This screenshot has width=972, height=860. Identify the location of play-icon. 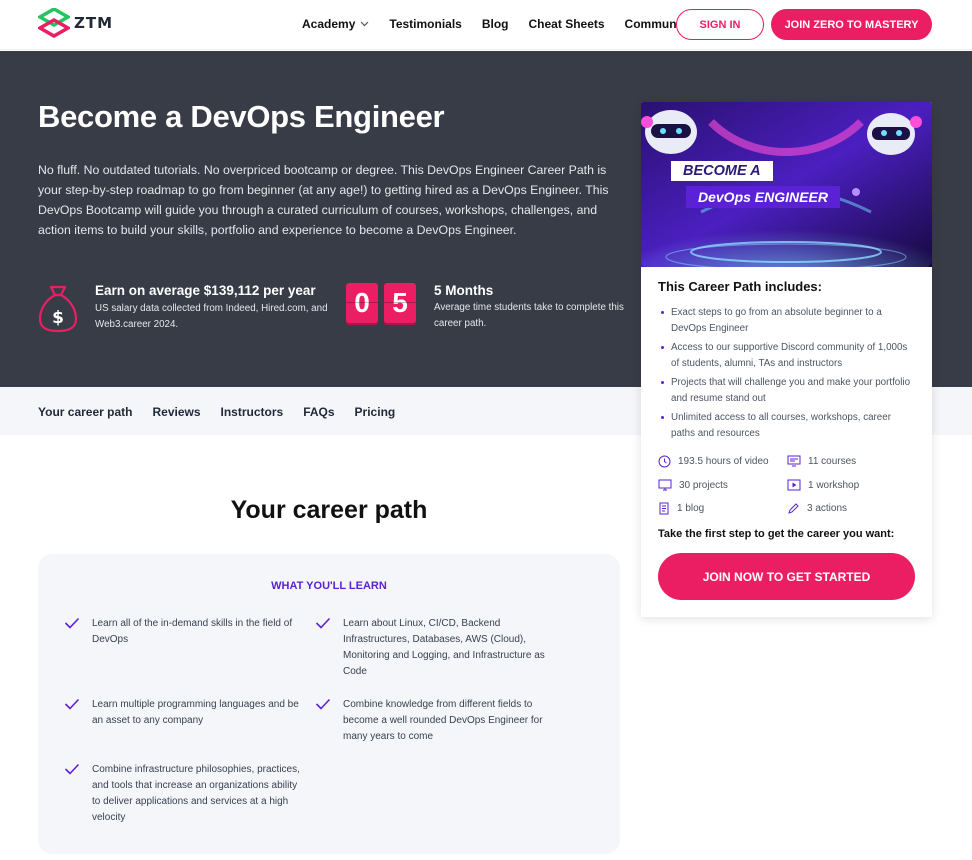
(794, 485).